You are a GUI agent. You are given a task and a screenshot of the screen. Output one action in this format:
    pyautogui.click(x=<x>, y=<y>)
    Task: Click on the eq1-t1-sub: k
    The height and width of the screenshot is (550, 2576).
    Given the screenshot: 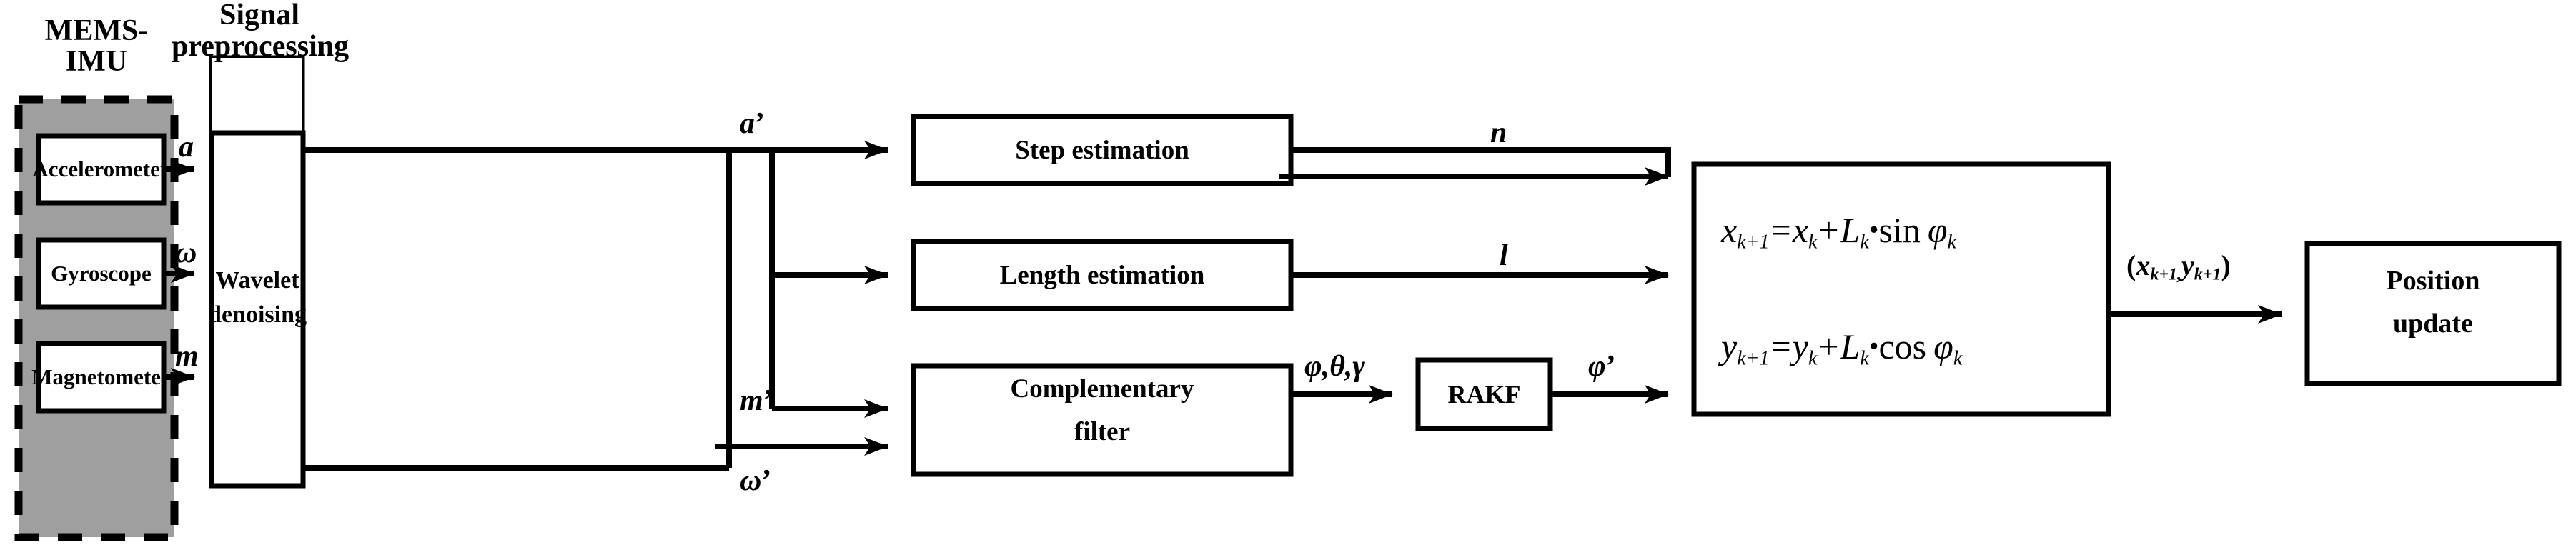 What is the action you would take?
    pyautogui.click(x=1813, y=242)
    